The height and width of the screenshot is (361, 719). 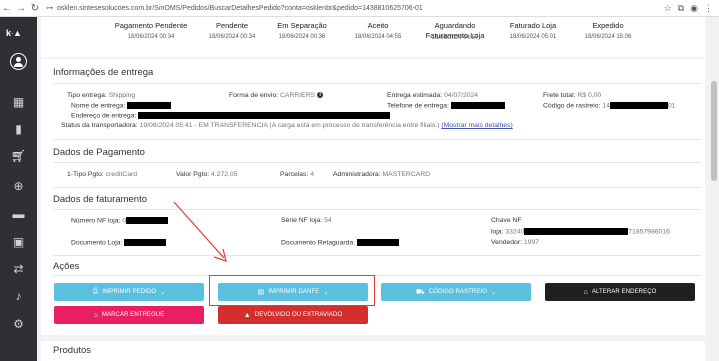 I want to click on tipo-entrega: Tipo entrega: Shipping, so click(x=101, y=95).